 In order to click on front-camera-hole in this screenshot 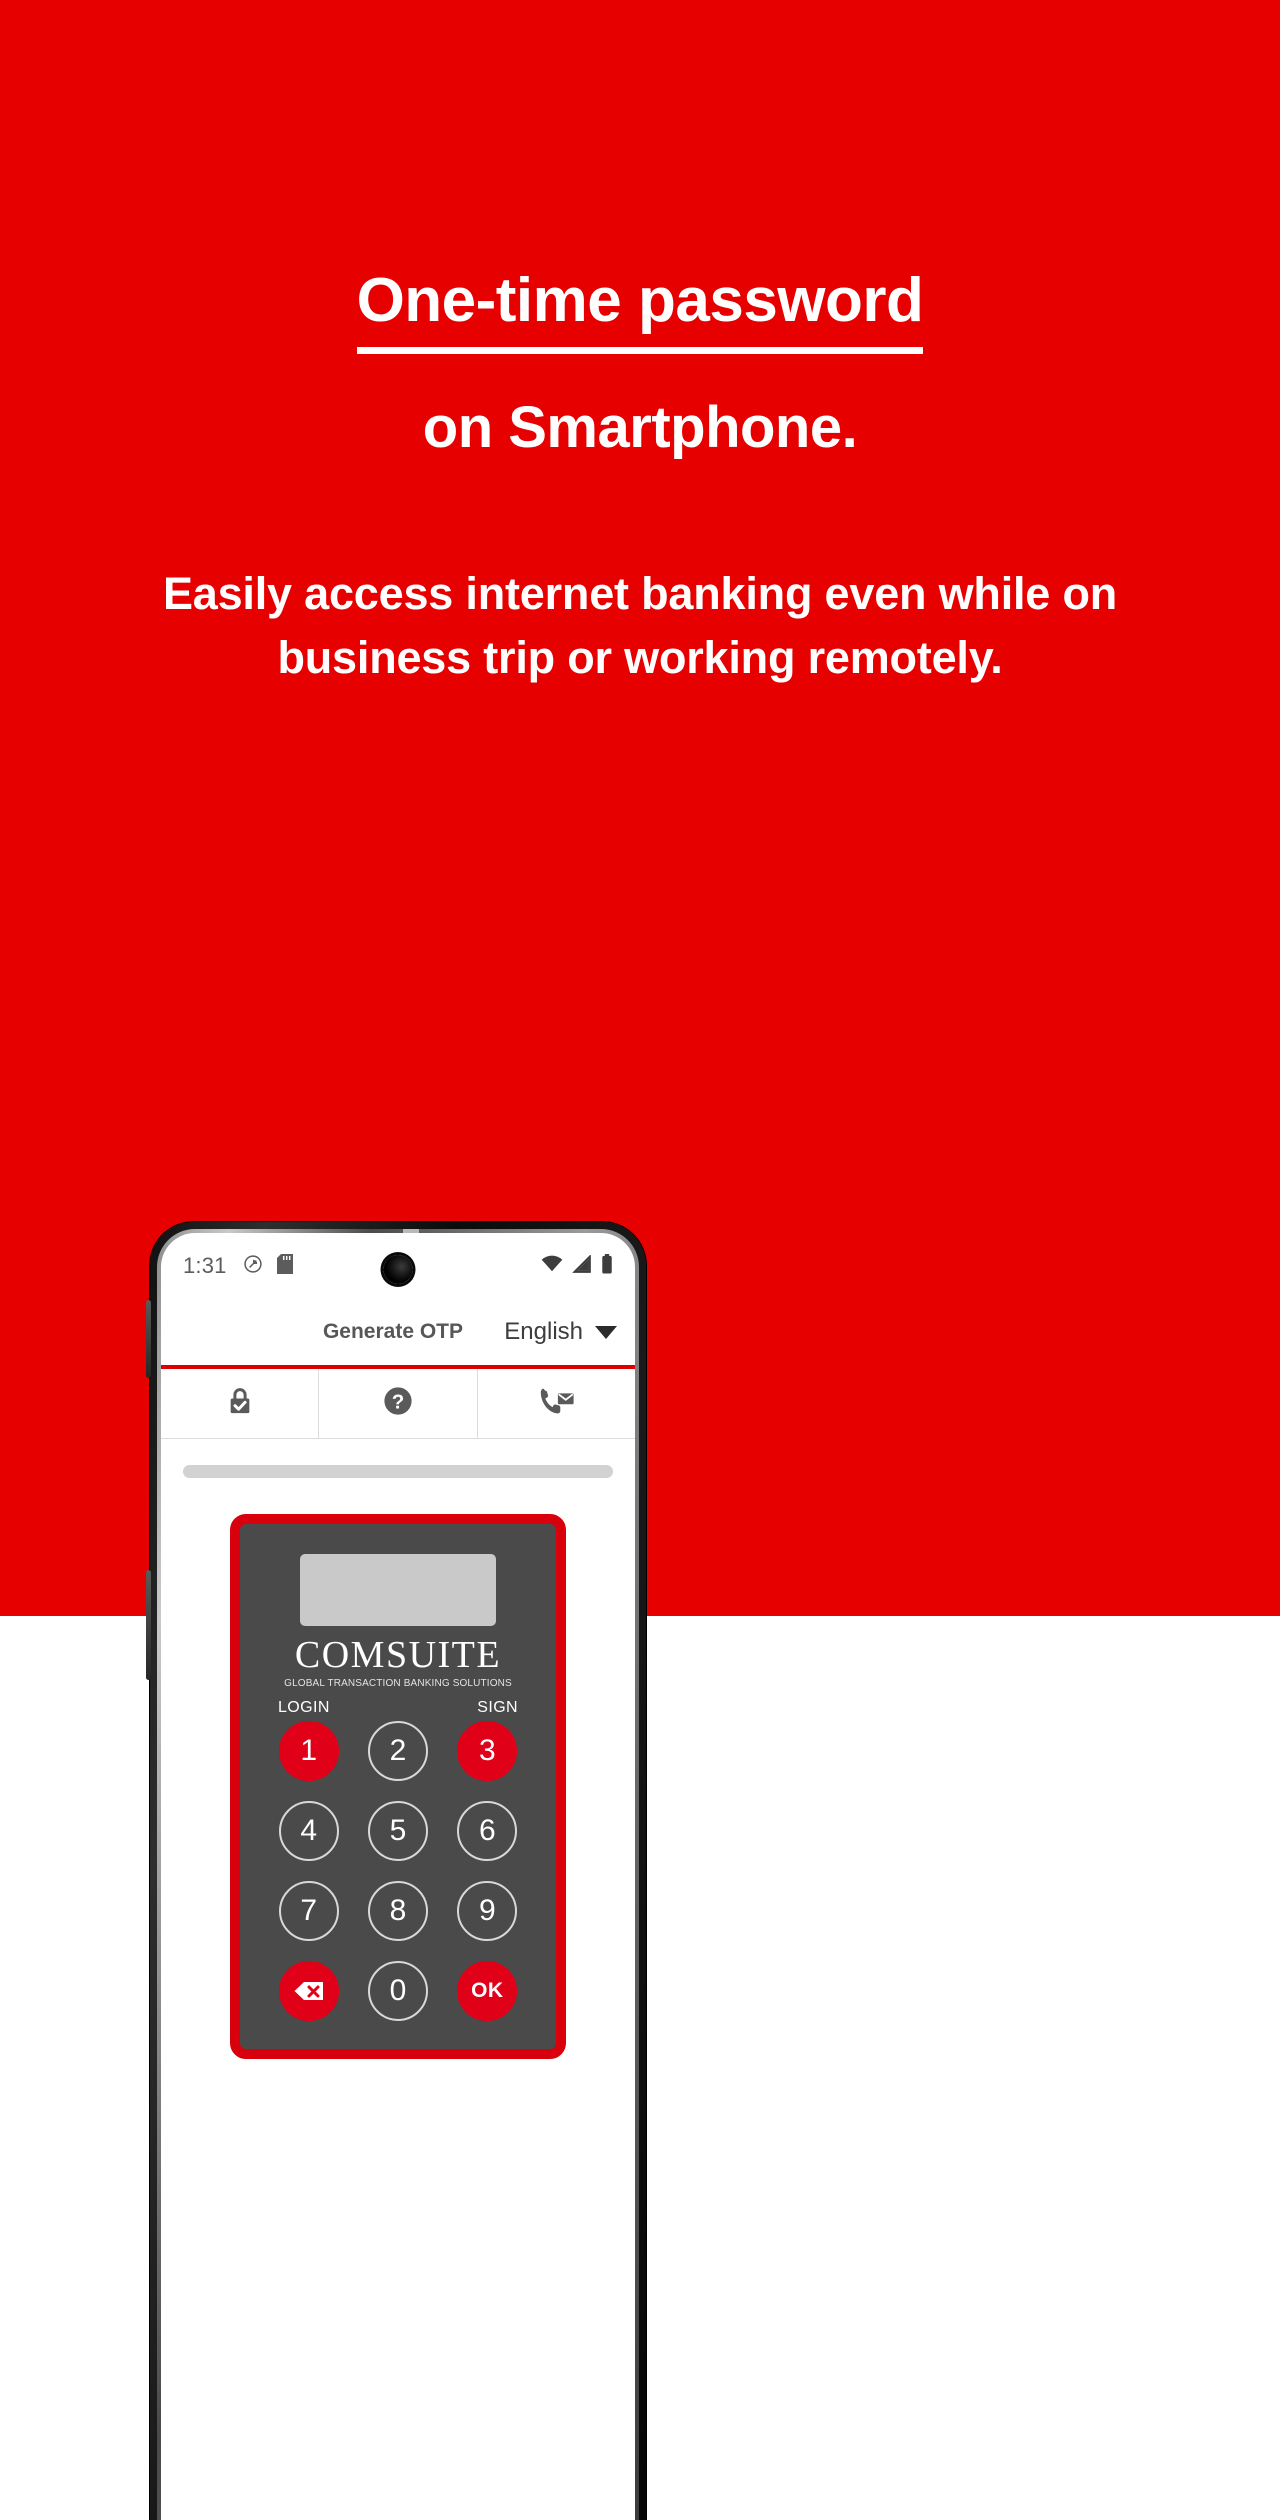, I will do `click(398, 1269)`.